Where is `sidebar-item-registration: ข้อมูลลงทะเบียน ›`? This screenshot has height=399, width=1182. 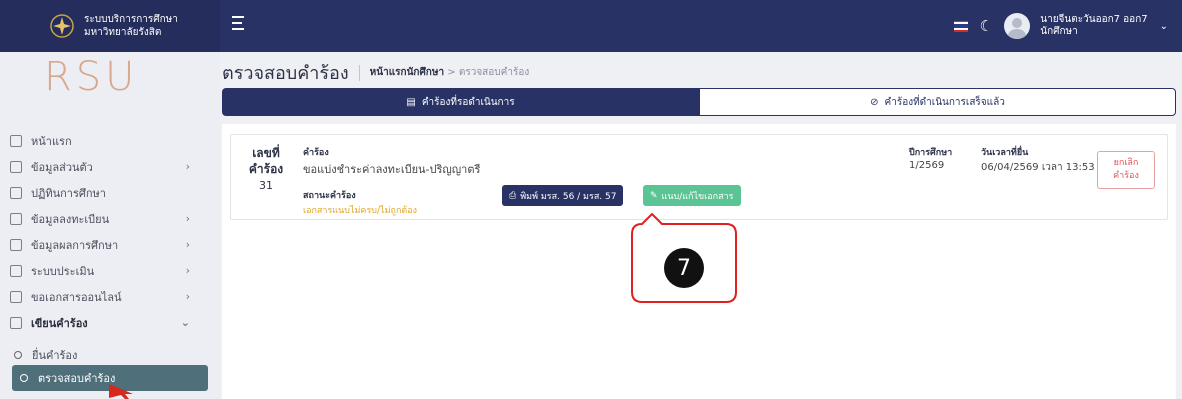
sidebar-item-registration: ข้อมูลลงทะเบียน › is located at coordinates (110, 219).